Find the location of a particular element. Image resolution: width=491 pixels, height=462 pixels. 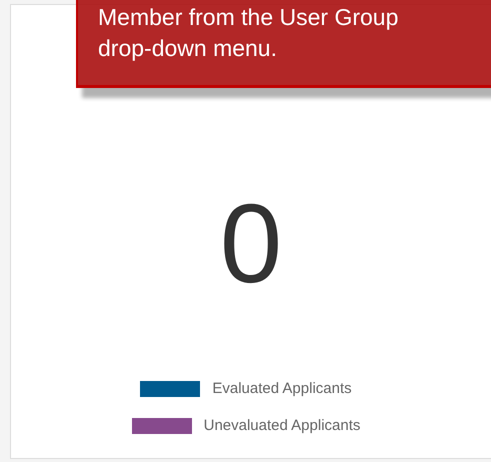

callout-text: Member from the User Group drop-down menu. is located at coordinates (249, 33).